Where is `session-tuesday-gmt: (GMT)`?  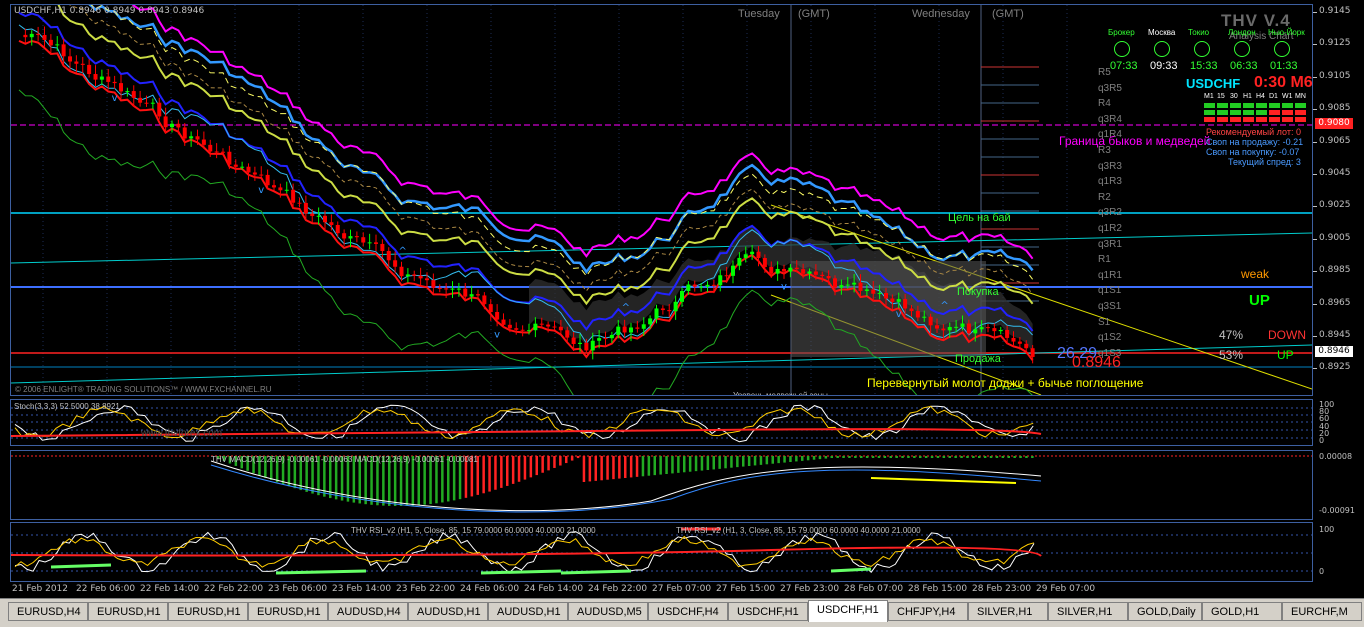 session-tuesday-gmt: (GMT) is located at coordinates (814, 14).